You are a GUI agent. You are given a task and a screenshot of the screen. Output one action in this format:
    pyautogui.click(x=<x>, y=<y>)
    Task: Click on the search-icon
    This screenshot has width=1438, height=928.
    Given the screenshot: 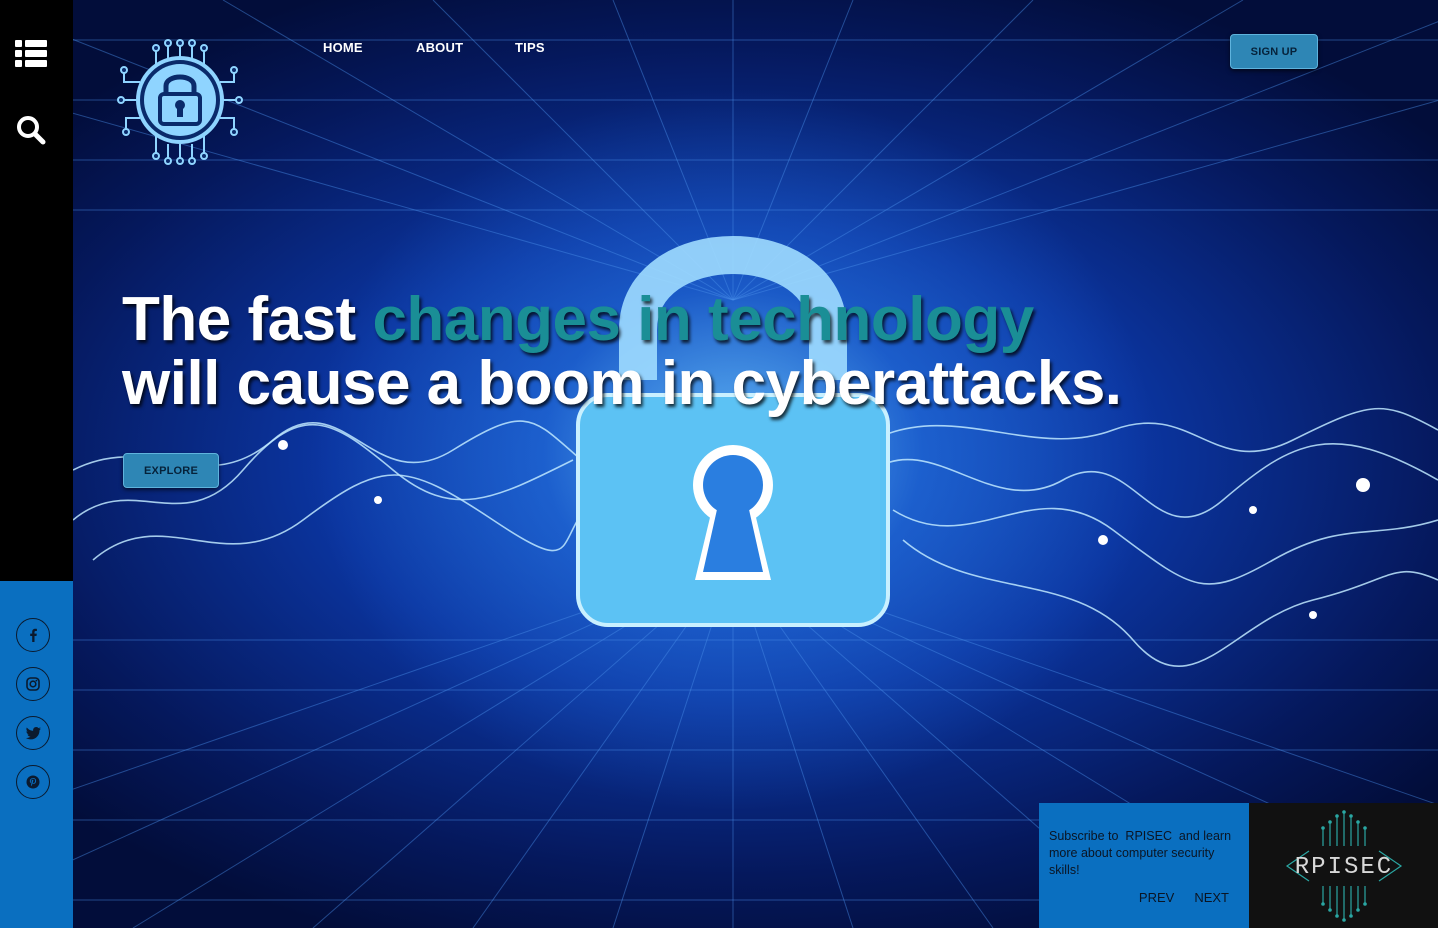 What is the action you would take?
    pyautogui.click(x=31, y=130)
    